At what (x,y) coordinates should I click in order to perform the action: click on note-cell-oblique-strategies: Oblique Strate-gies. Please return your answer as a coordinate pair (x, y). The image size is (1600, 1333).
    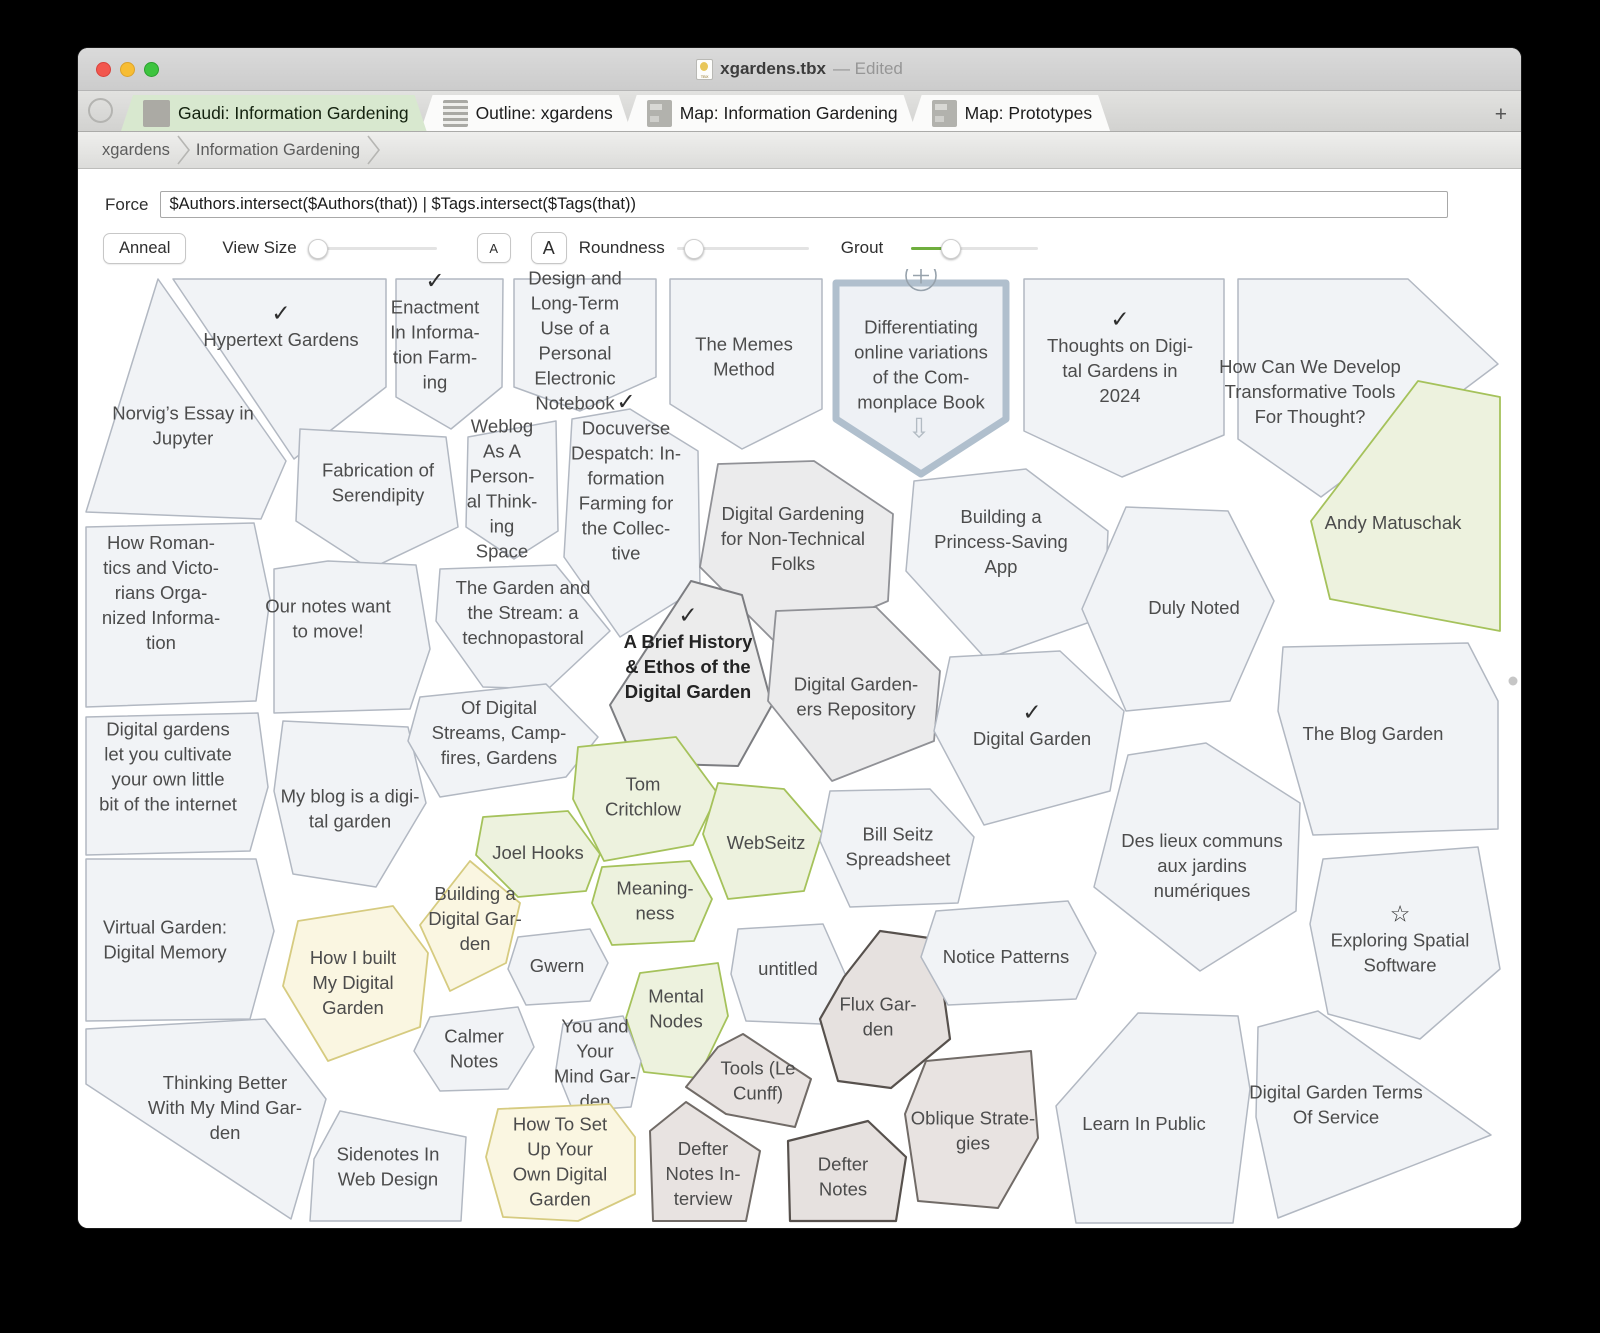
    Looking at the image, I should click on (971, 1129).